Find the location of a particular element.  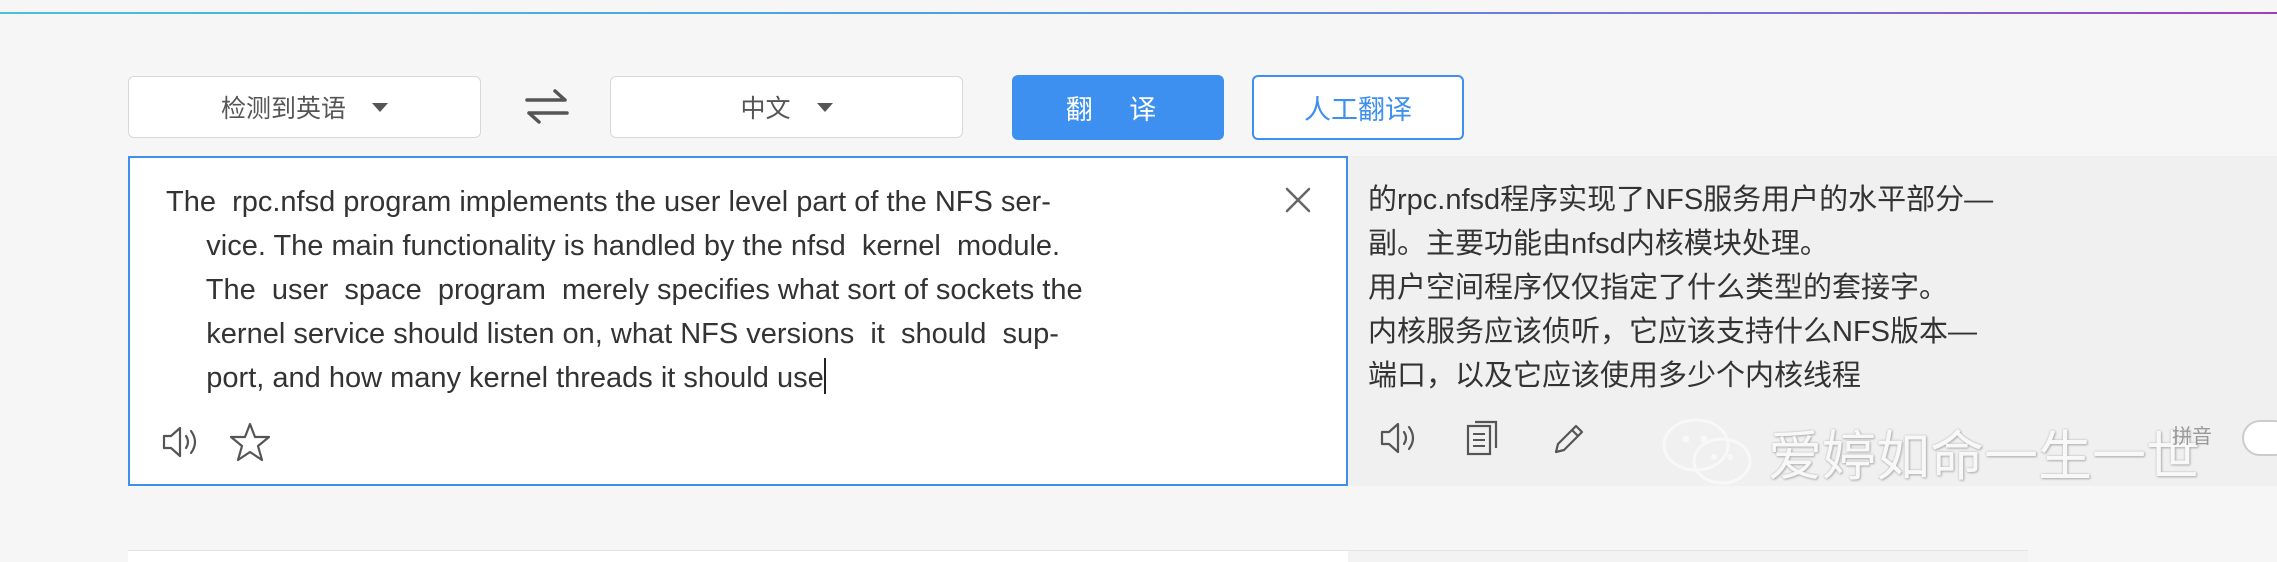

human-translation-button: 人工翻译 is located at coordinates (1358, 107).